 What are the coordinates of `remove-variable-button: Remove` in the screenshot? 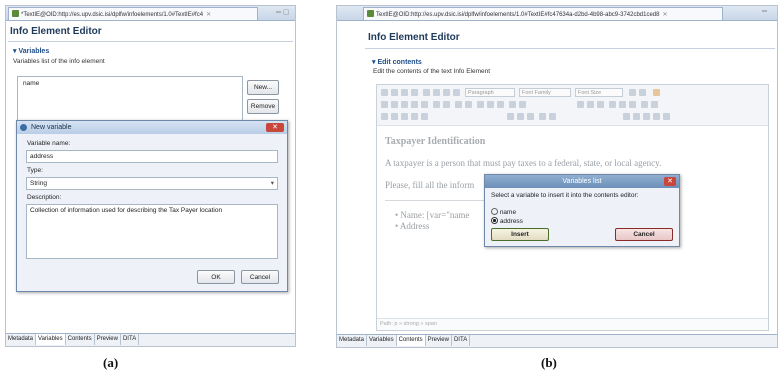 It's located at (263, 106).